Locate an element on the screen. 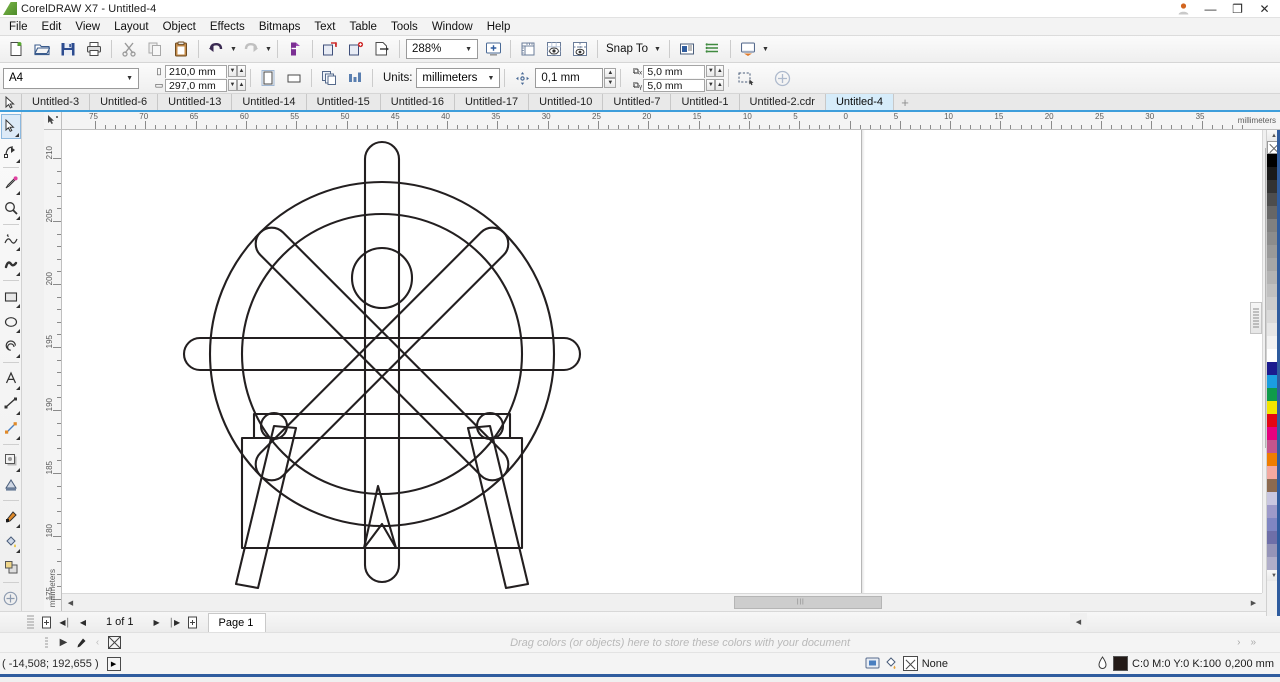 The image size is (1280, 682). horizontal-scroll-thumb: ||| is located at coordinates (808, 602).